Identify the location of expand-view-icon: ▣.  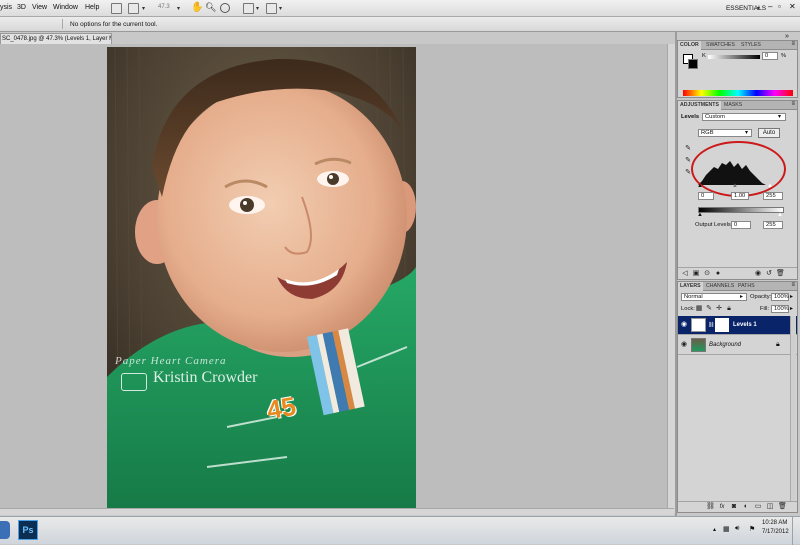
(696, 274).